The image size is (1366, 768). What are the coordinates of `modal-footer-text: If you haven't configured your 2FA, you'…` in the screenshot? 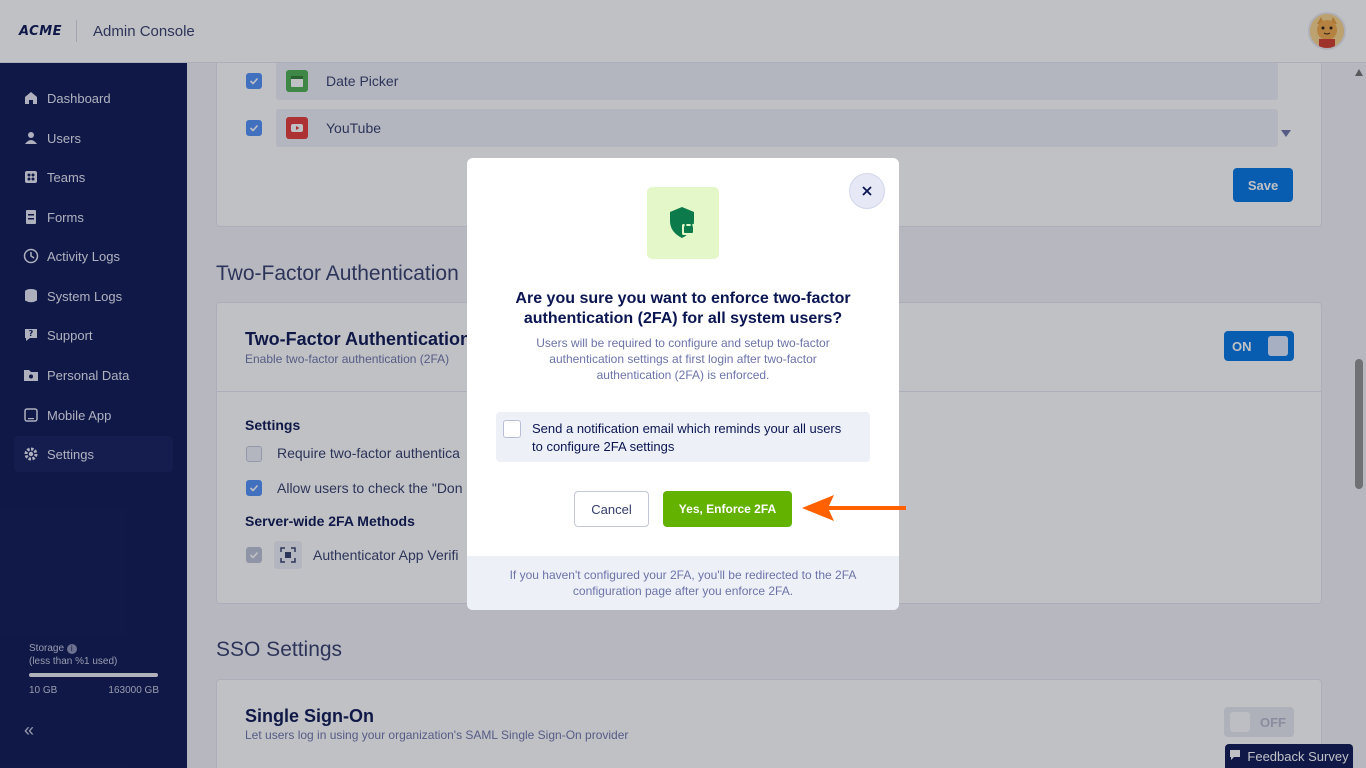 It's located at (683, 583).